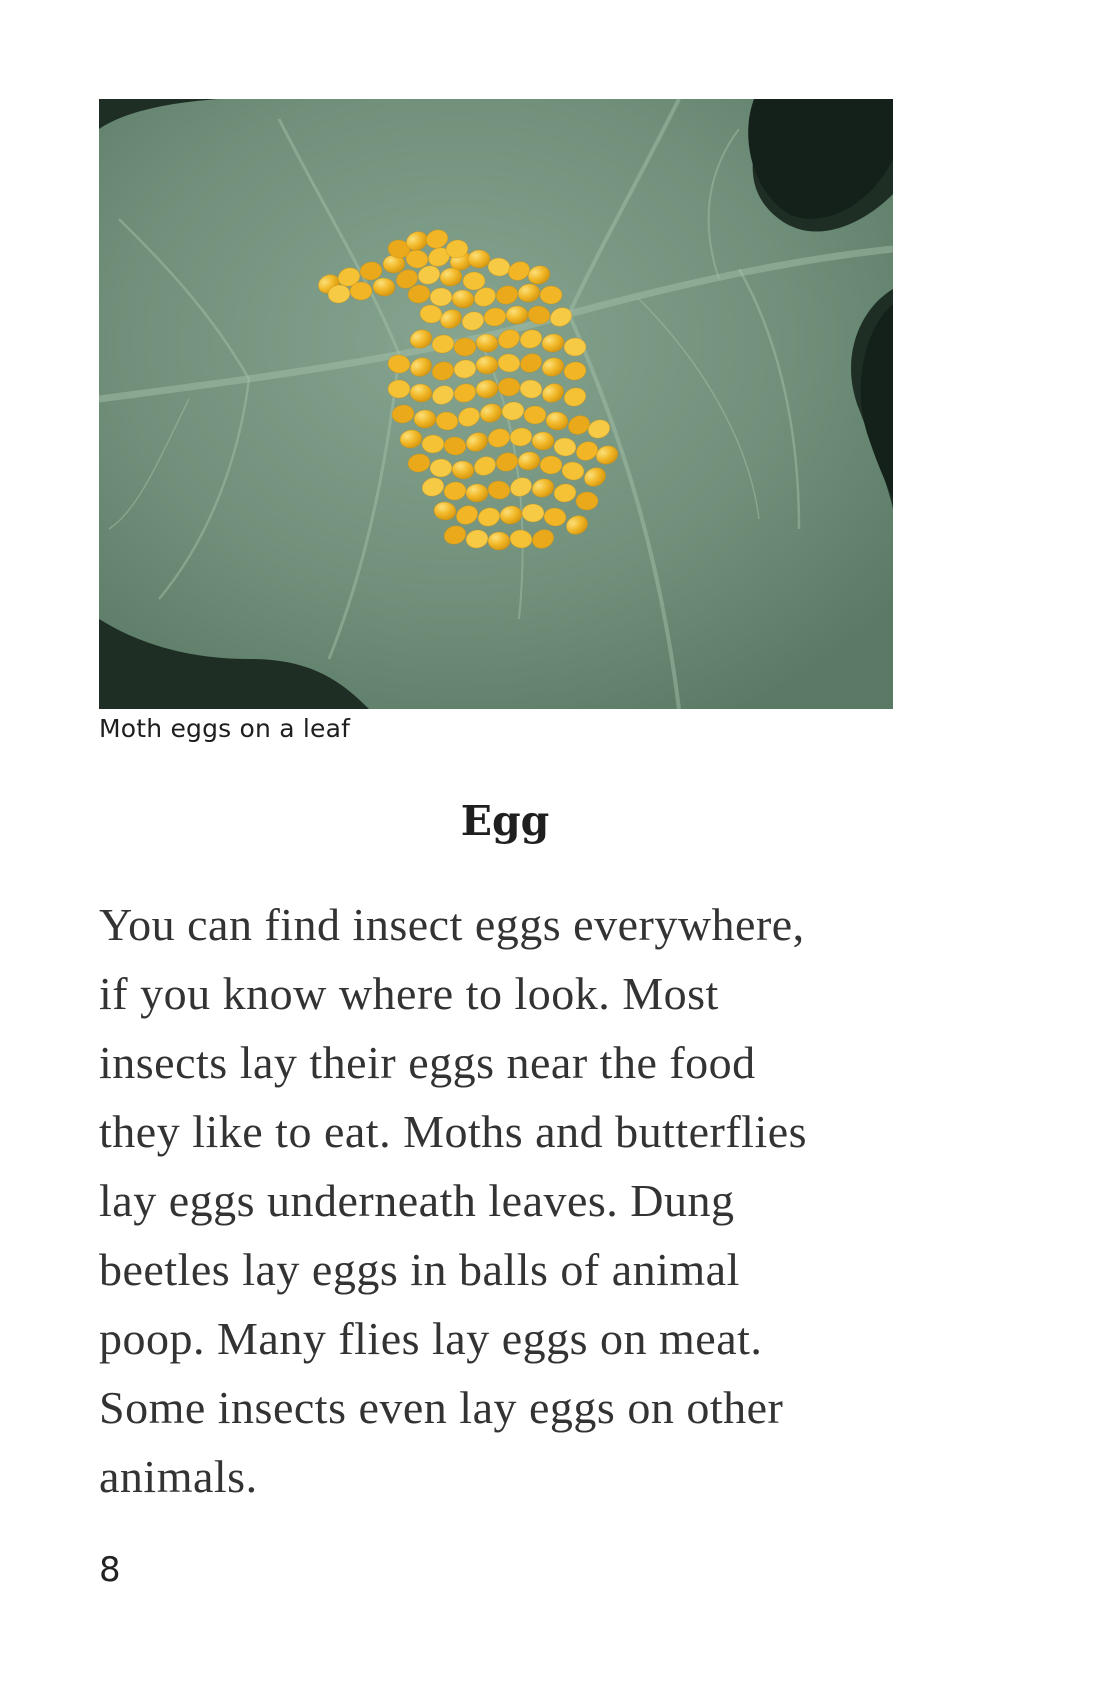  What do you see at coordinates (110, 1570) in the screenshot?
I see `page-number: 8` at bounding box center [110, 1570].